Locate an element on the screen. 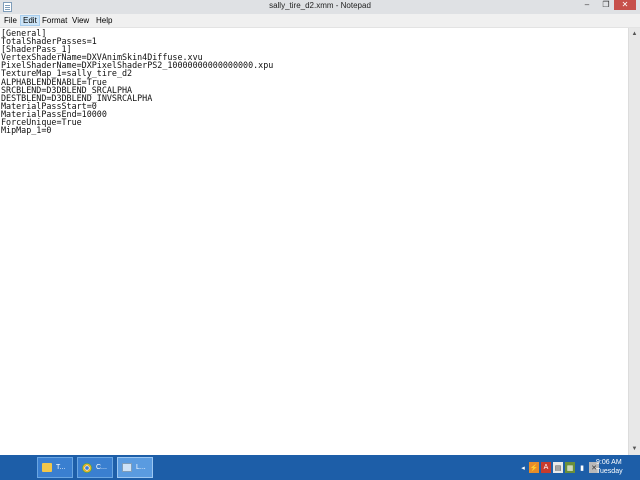 The width and height of the screenshot is (640, 480). scroll-down-icon: ▼ is located at coordinates (634, 449).